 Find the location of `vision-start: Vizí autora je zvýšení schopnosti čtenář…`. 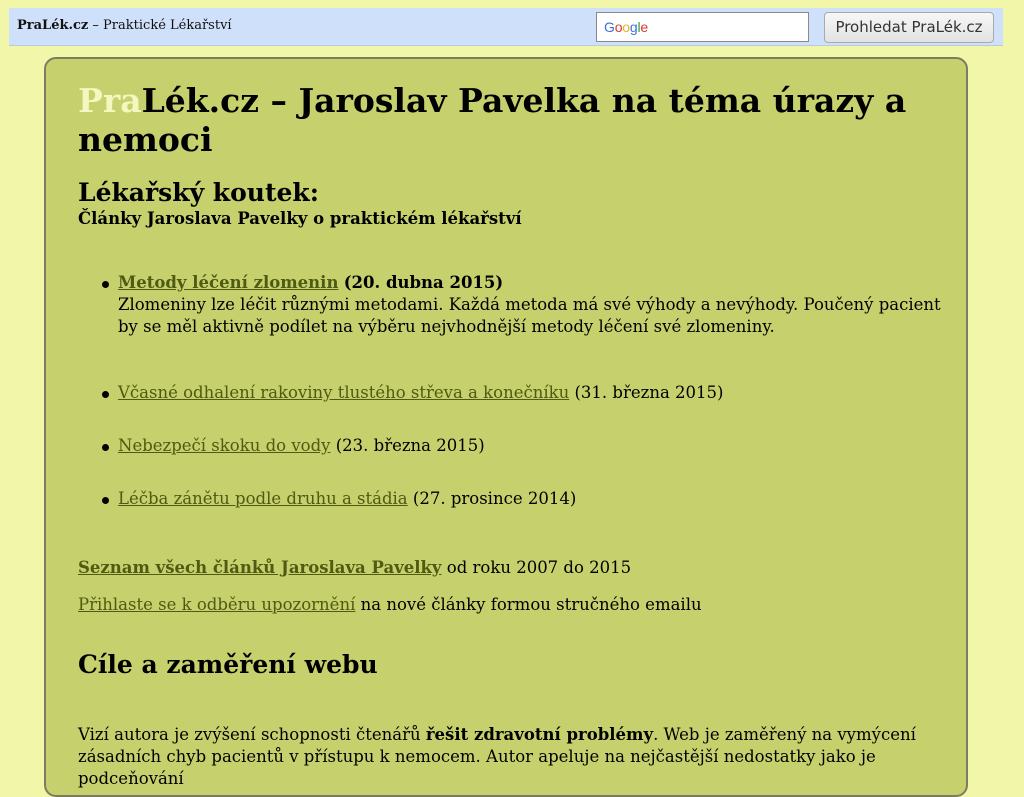

vision-start: Vizí autora je zvýšení schopnosti čtenář… is located at coordinates (252, 734).